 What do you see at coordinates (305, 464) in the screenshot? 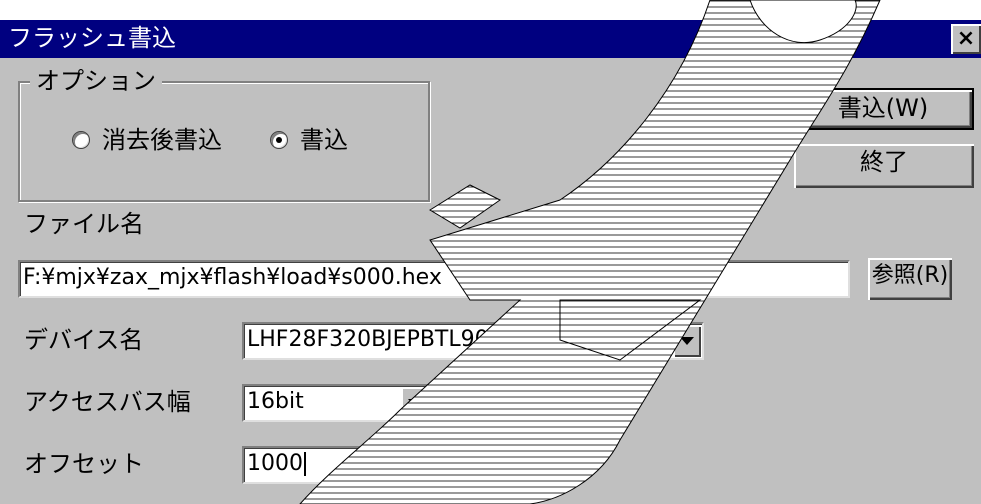
I see `text-caret` at bounding box center [305, 464].